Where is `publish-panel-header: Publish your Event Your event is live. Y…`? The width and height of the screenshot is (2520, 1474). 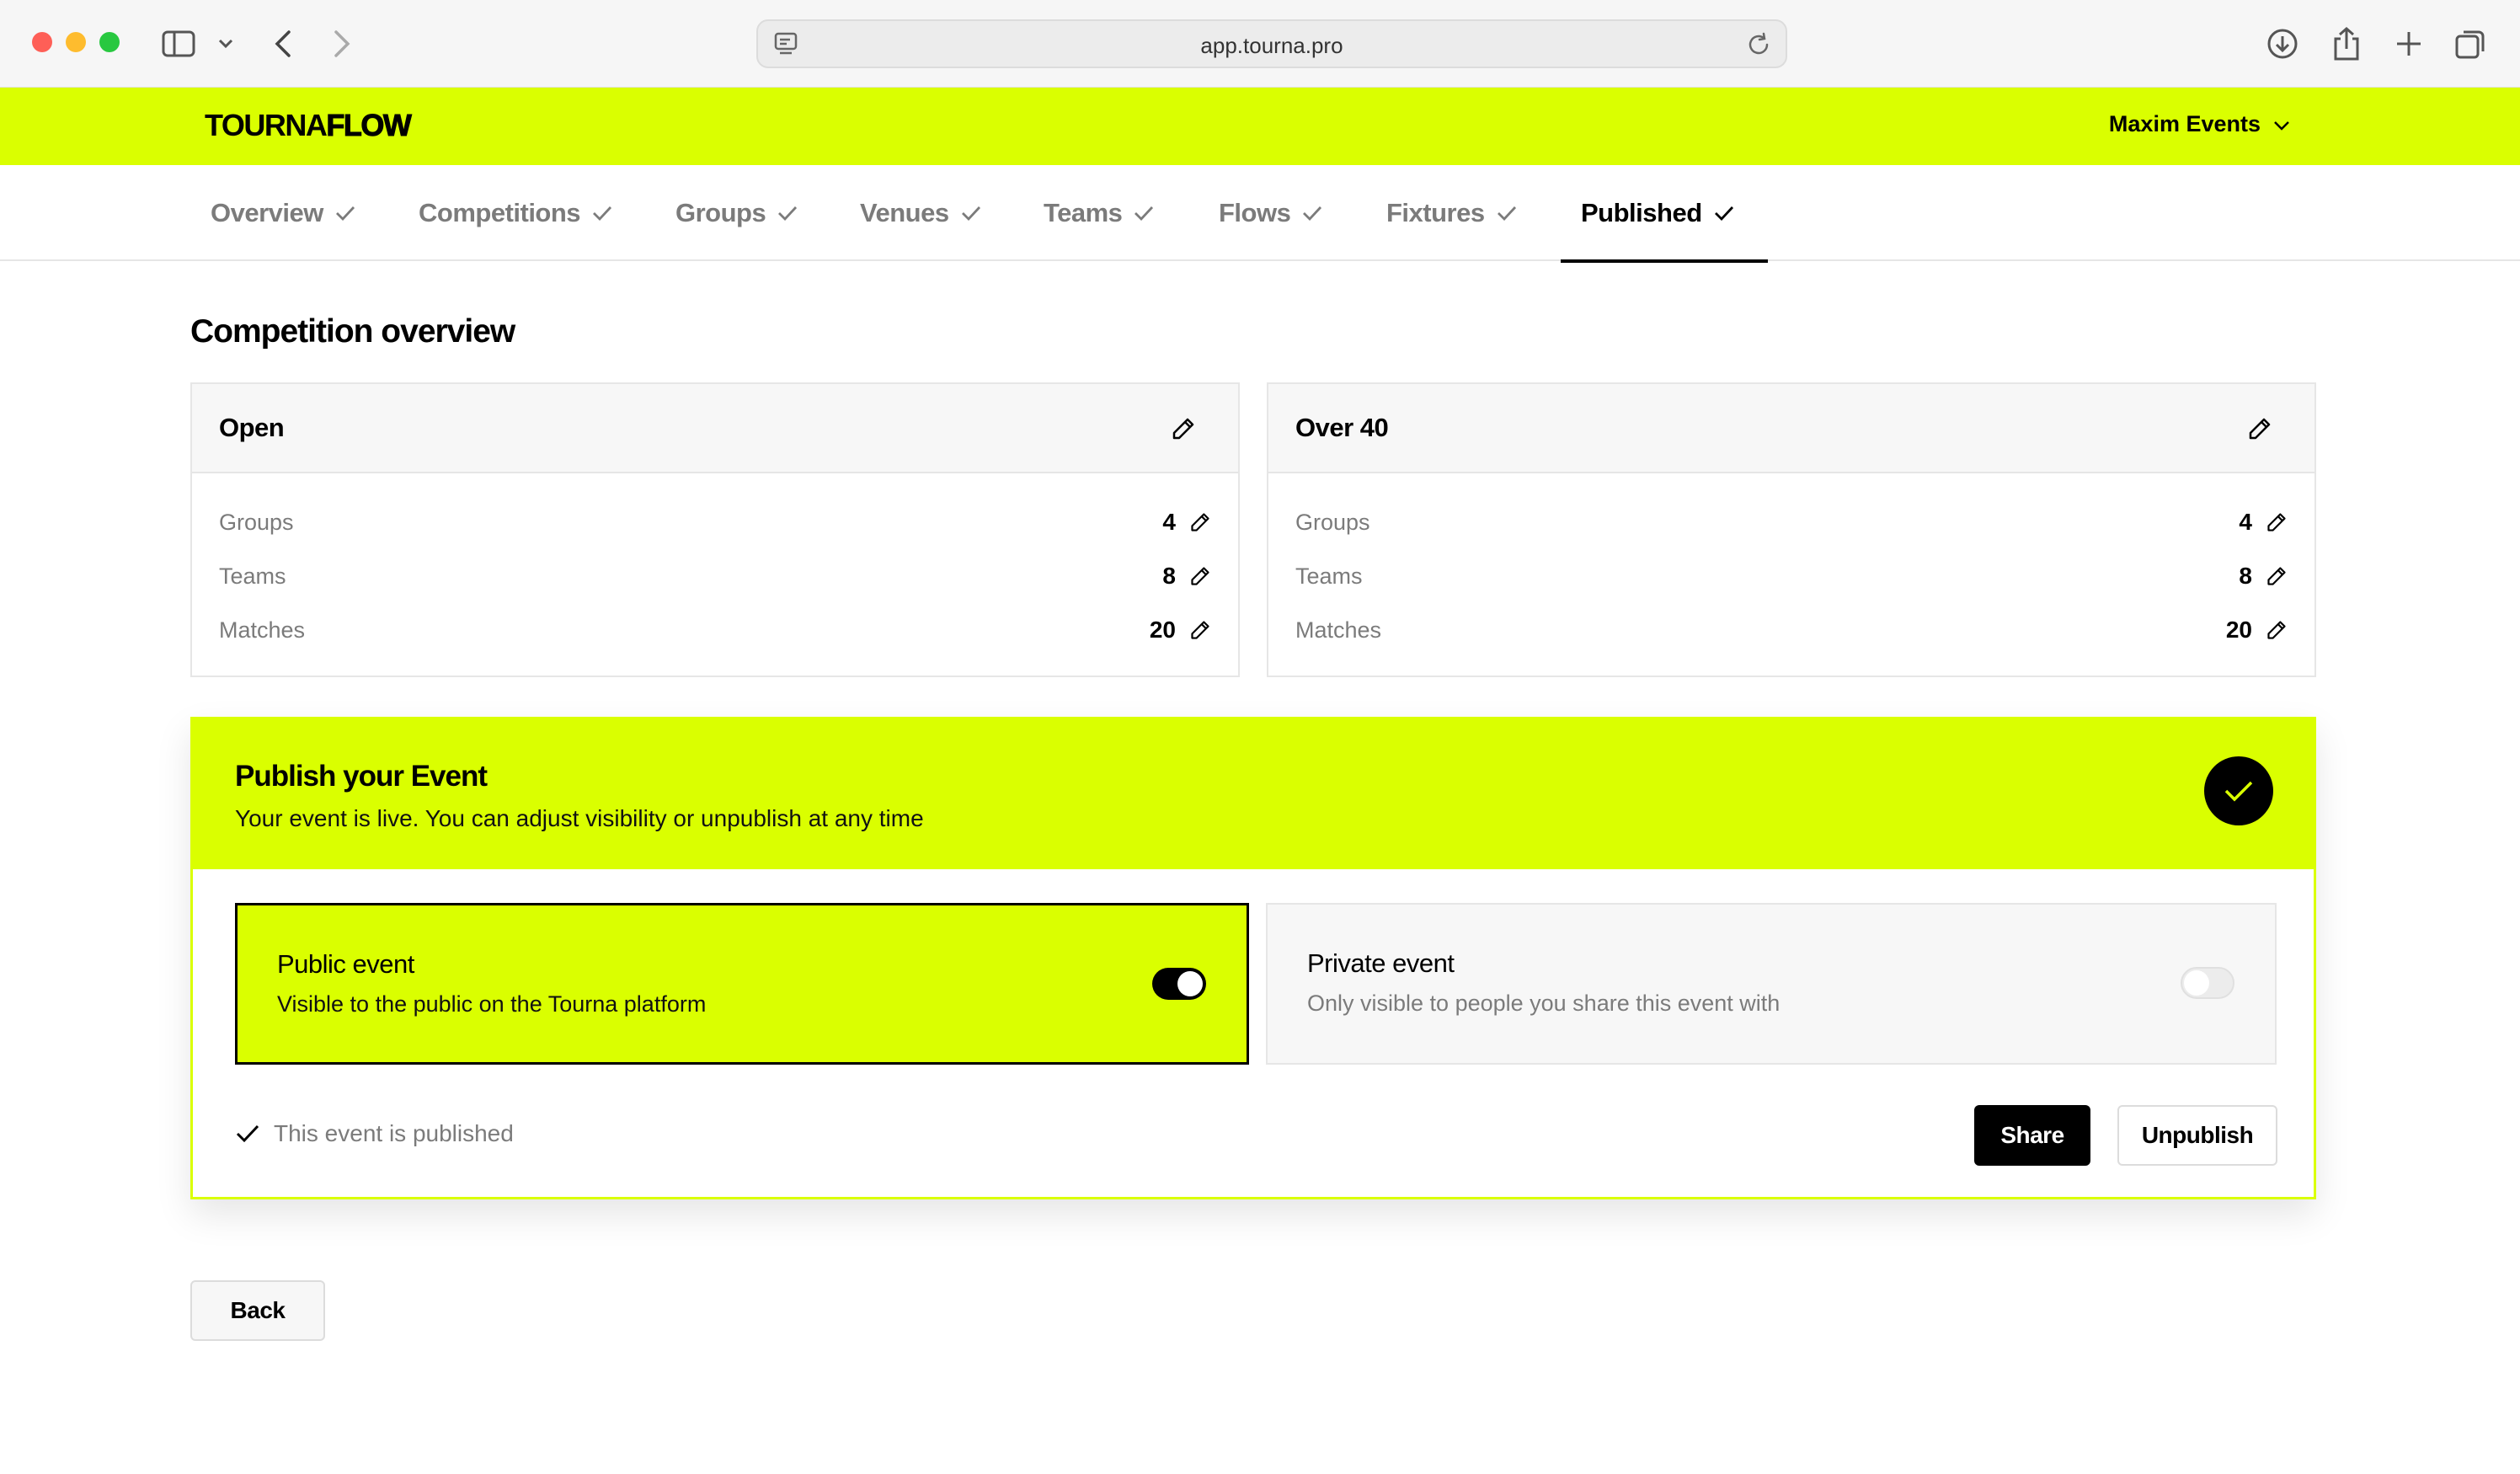
publish-panel-header: Publish your Event Your event is live. Y… is located at coordinates (1253, 794).